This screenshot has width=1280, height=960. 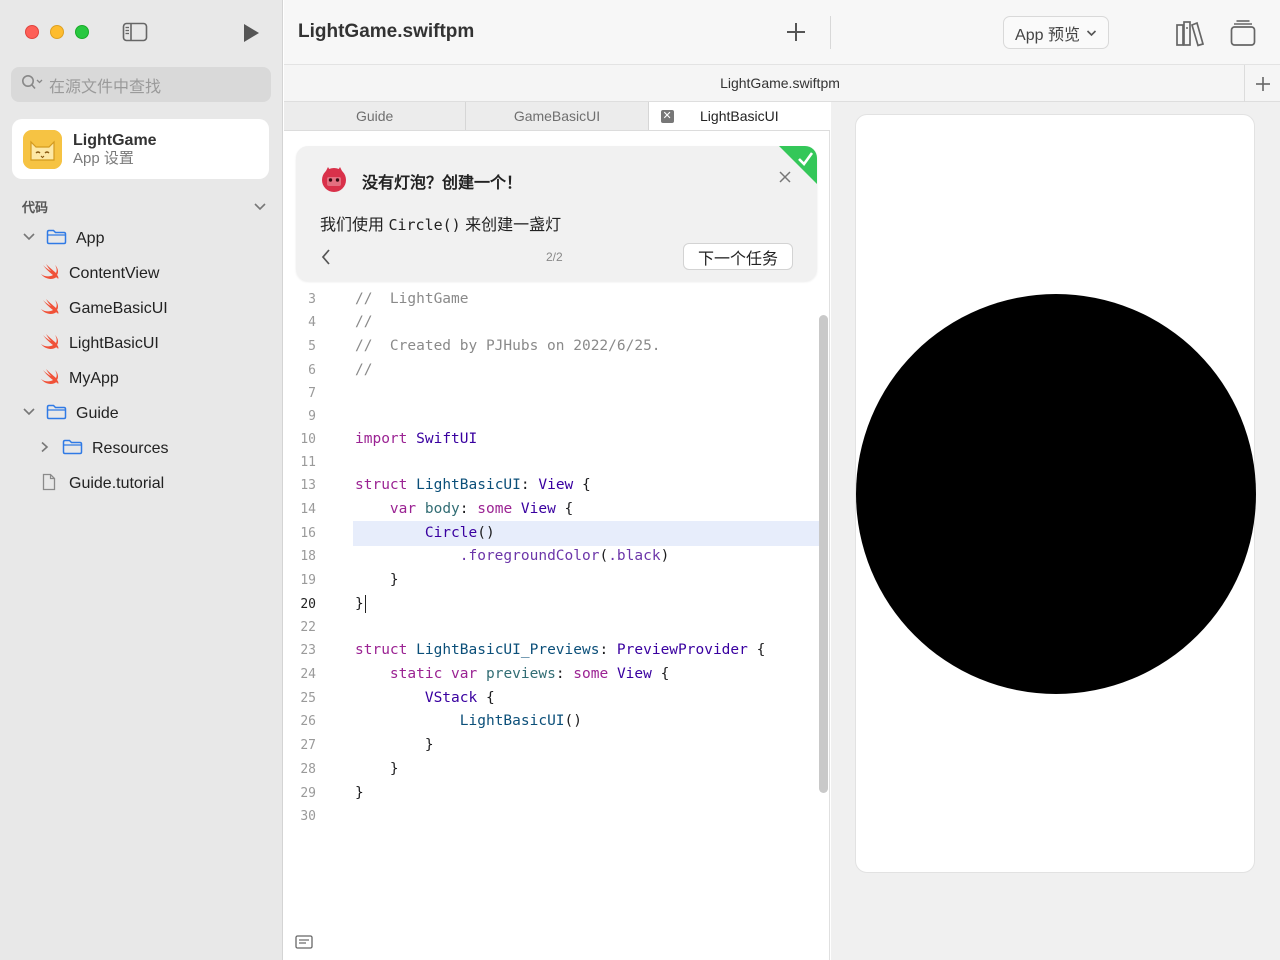 I want to click on chevron-left-icon, so click(x=326, y=257).